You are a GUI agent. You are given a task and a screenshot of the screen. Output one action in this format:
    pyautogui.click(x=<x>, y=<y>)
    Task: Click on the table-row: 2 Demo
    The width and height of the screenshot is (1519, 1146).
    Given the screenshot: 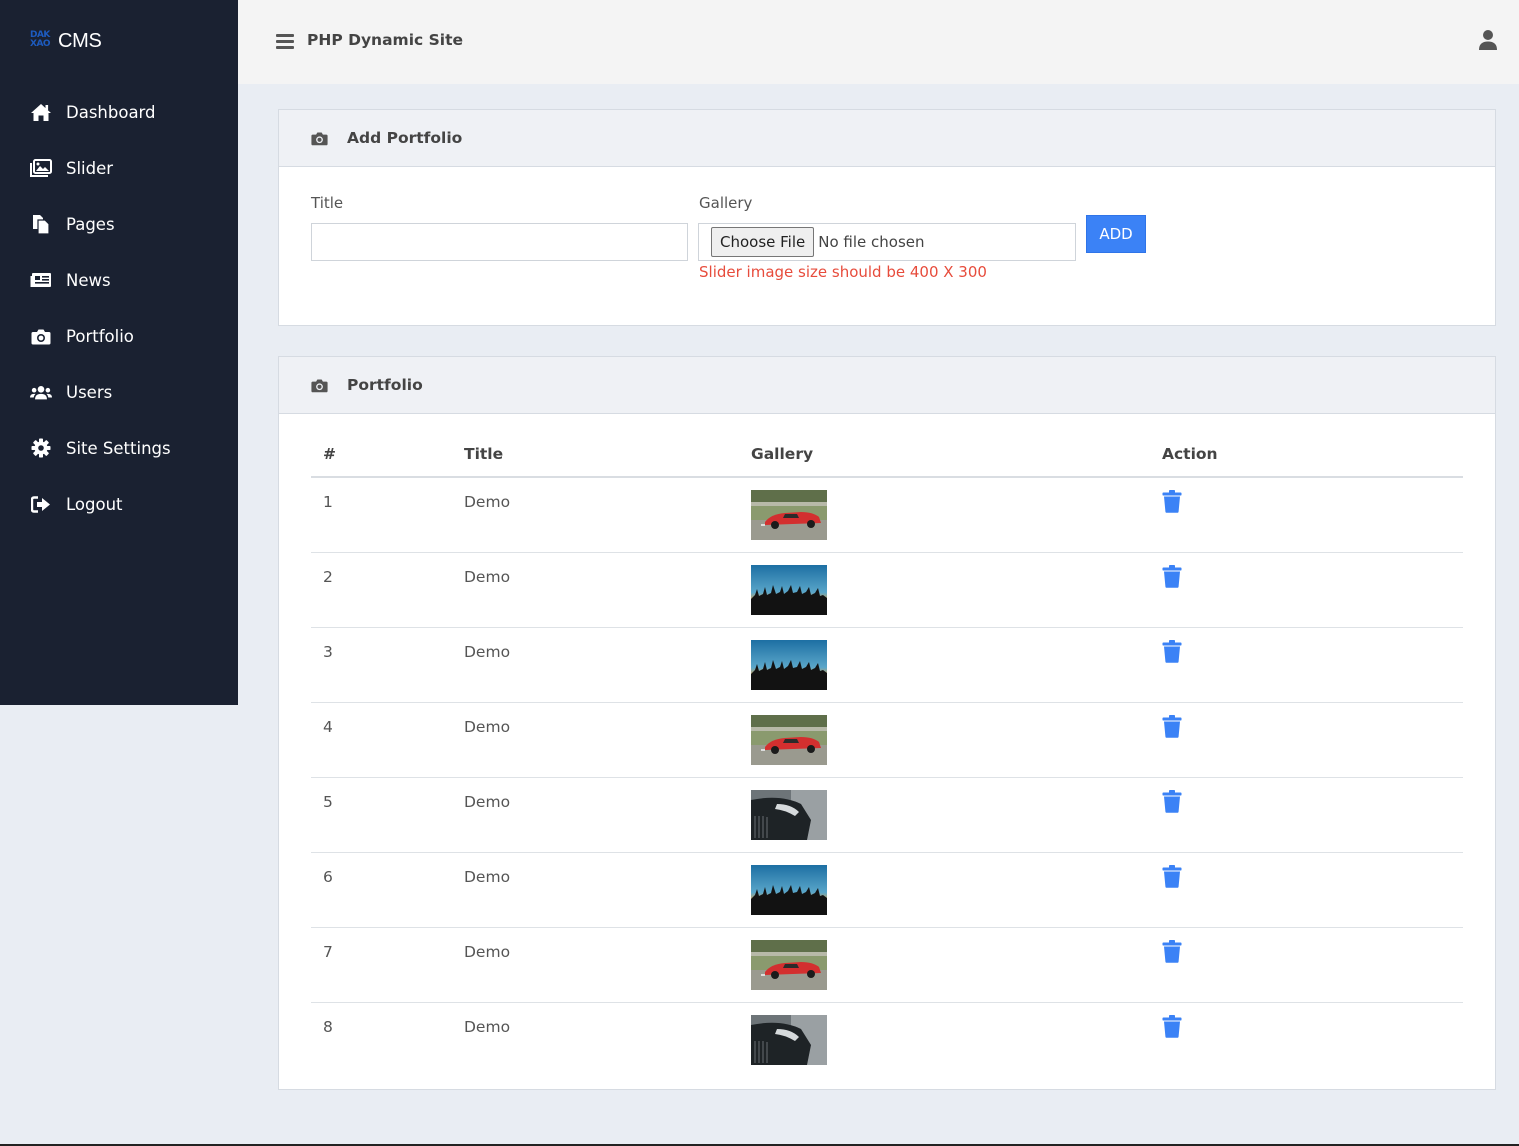 What is the action you would take?
    pyautogui.click(x=887, y=590)
    